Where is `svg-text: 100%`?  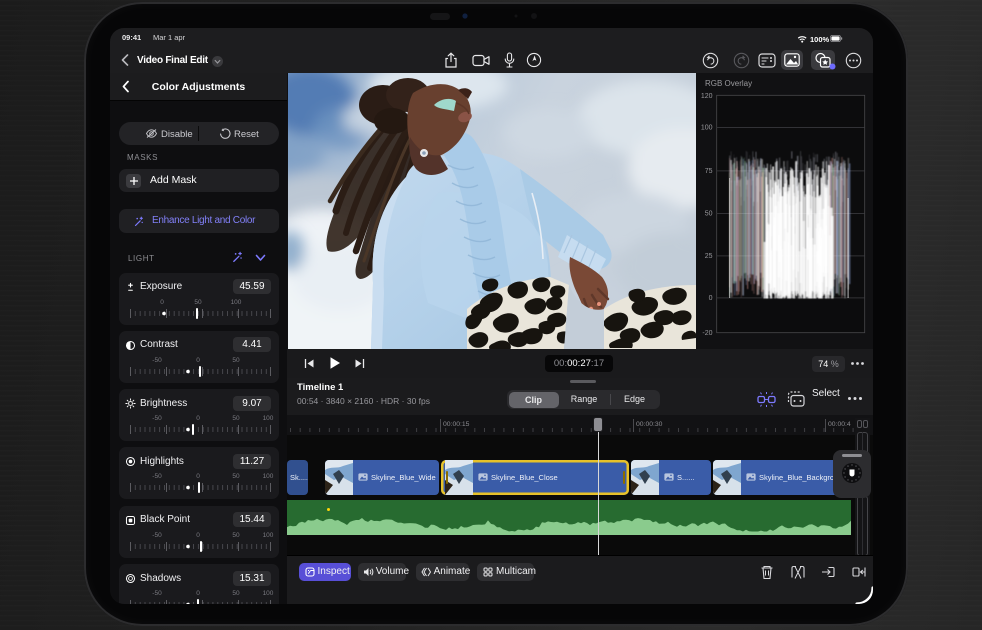
svg-text: 100% is located at coordinates (820, 39).